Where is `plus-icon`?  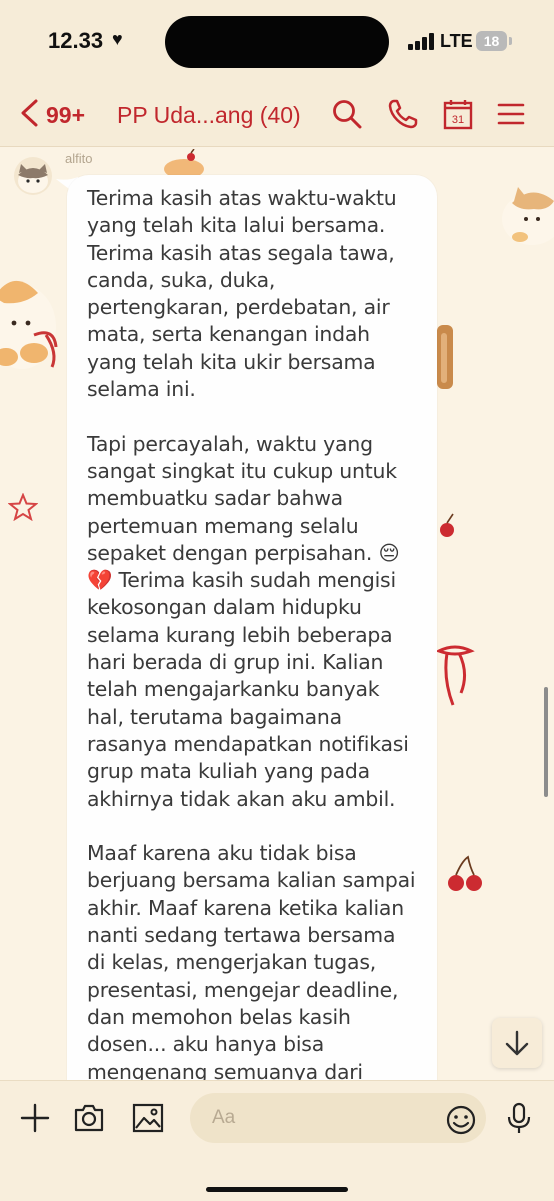 plus-icon is located at coordinates (35, 1118).